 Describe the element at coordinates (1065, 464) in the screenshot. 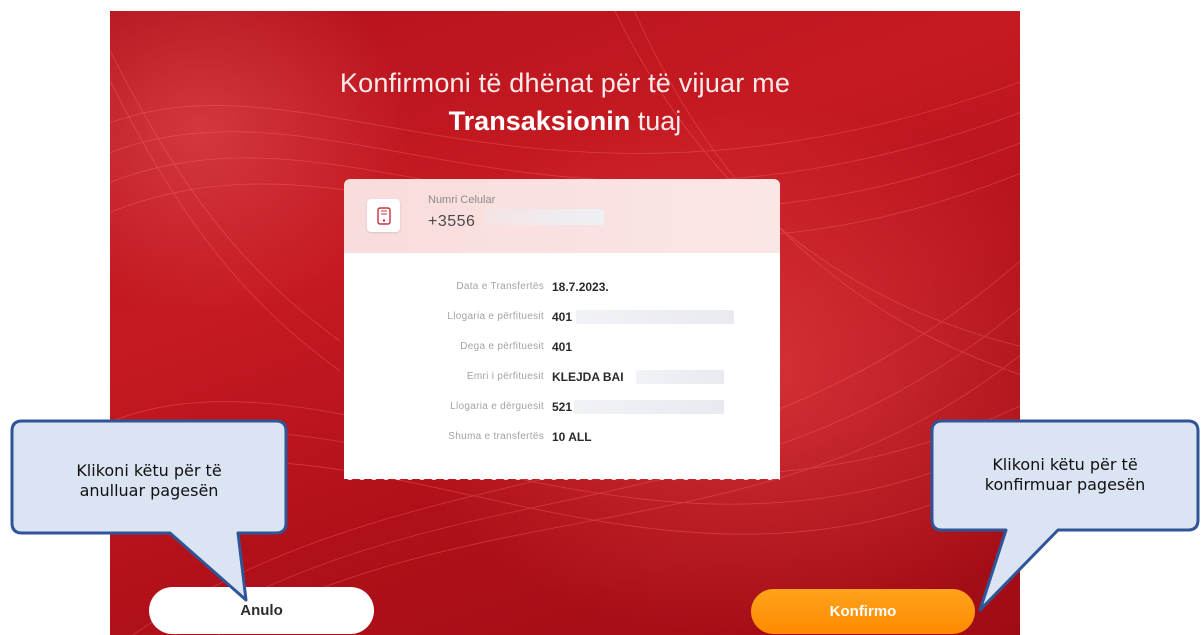

I see `callout-confirm-line1: Klikoni këtu për të` at that location.